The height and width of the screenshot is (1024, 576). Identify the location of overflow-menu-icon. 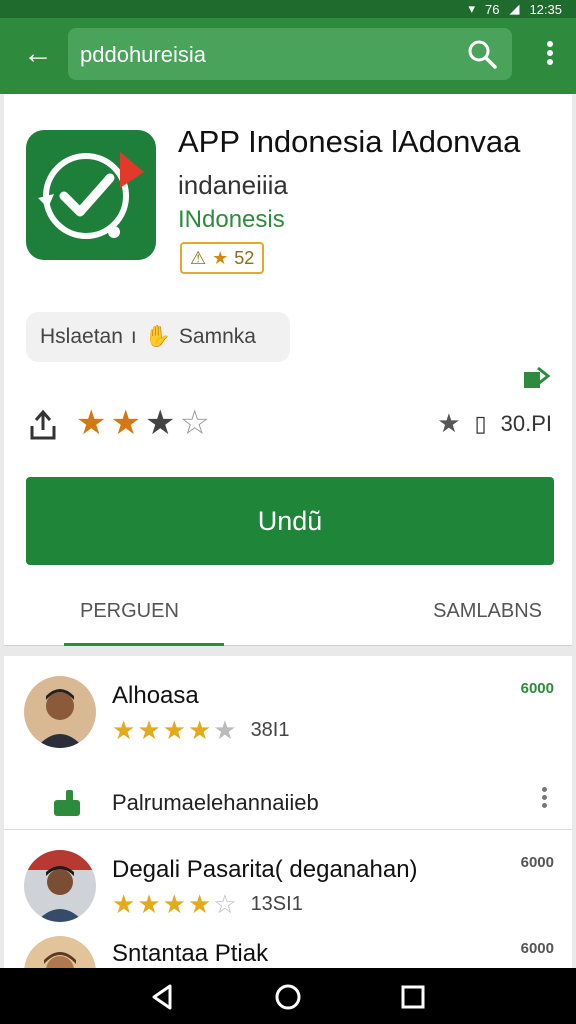
(550, 55).